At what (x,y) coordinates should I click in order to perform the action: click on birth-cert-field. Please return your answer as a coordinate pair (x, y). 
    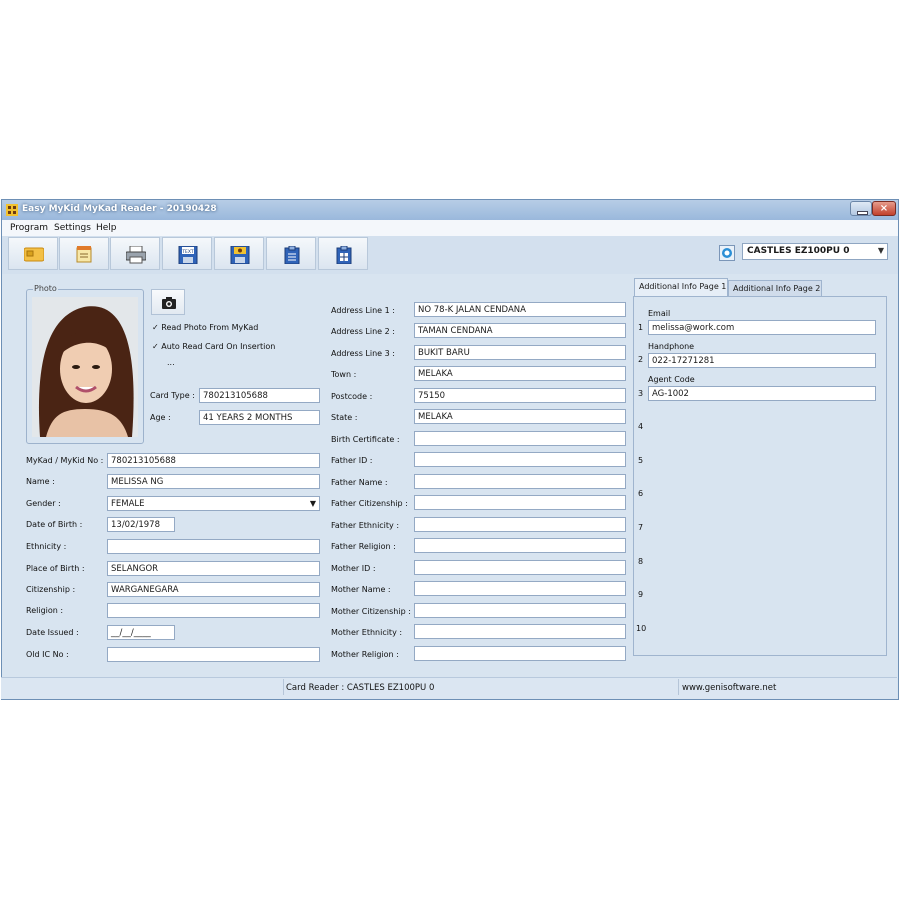
    Looking at the image, I should click on (520, 438).